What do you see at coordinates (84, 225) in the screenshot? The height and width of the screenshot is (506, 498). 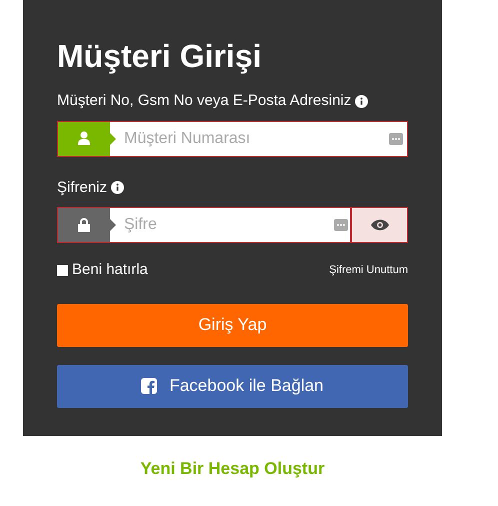 I see `lock-icon` at bounding box center [84, 225].